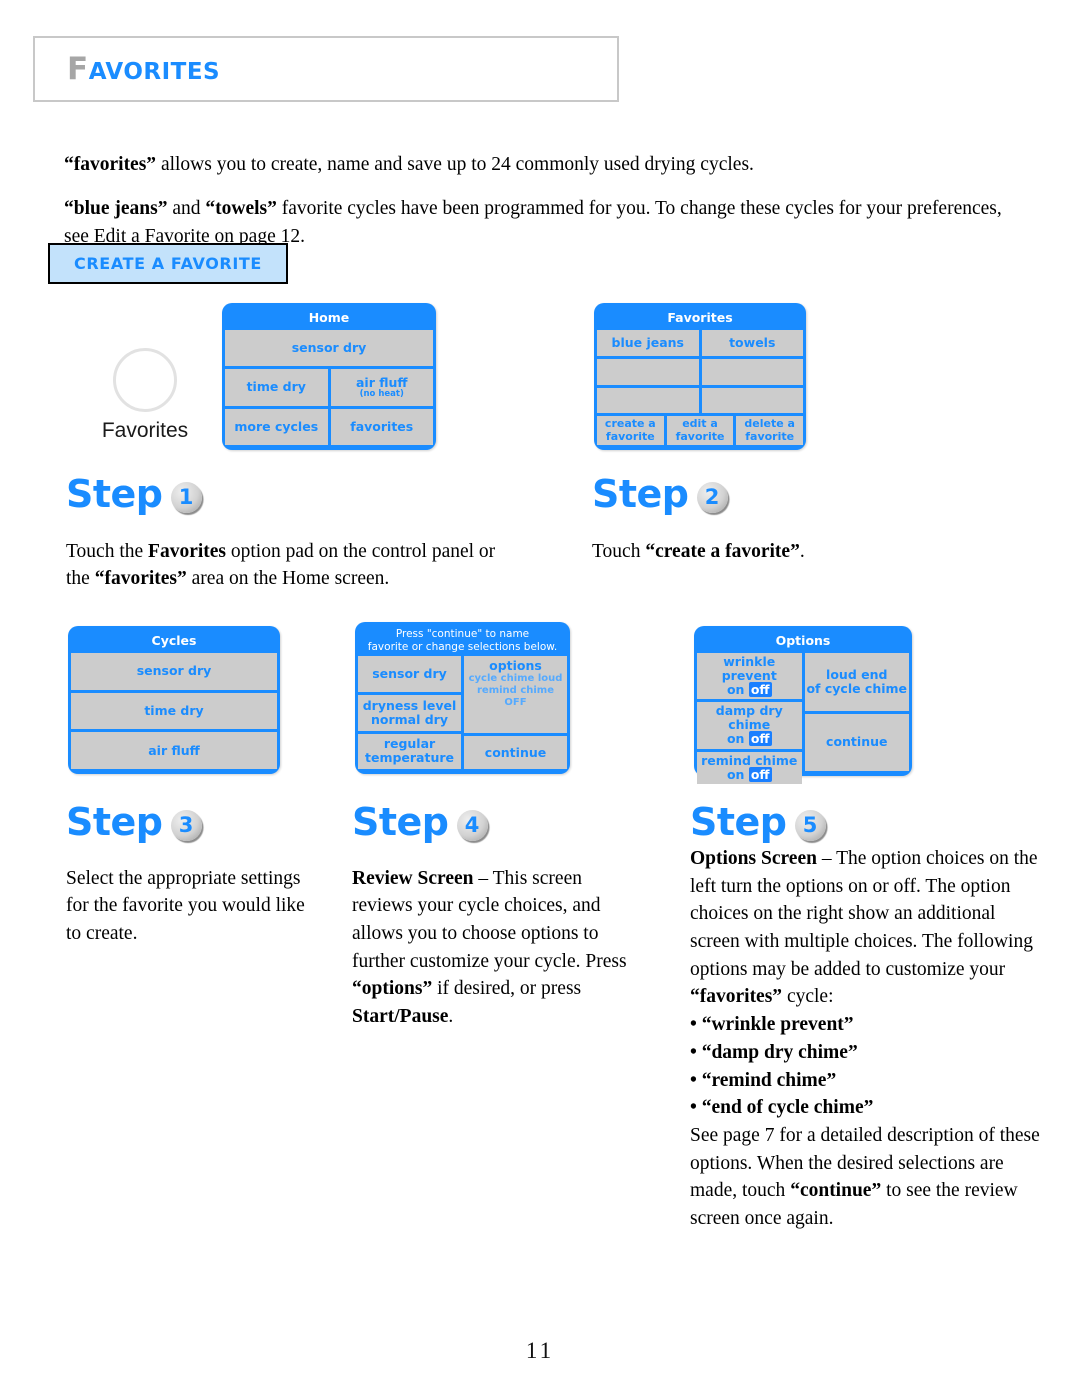  What do you see at coordinates (700, 424) in the screenshot?
I see `edit-favorite-line1: edit a` at bounding box center [700, 424].